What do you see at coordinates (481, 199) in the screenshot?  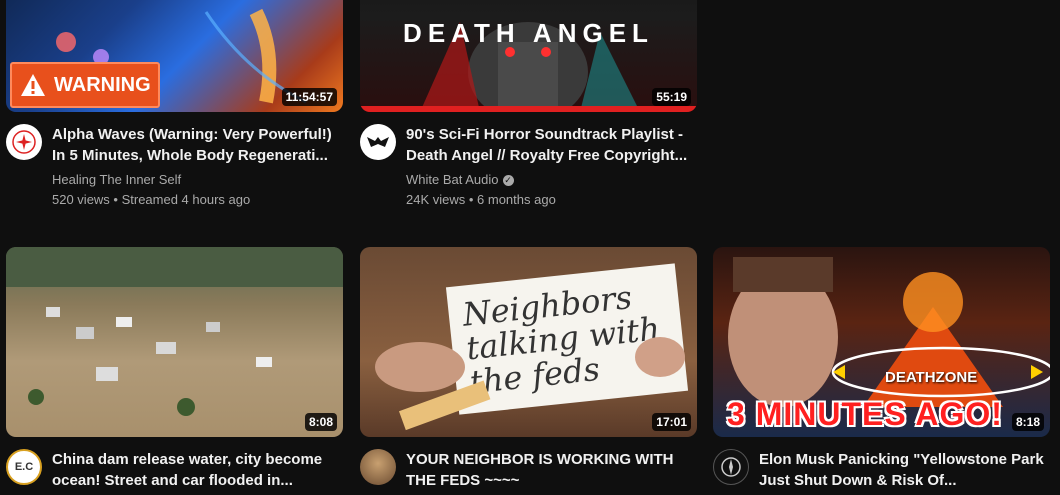 I see `video-stats: 24K views • 6 months ago` at bounding box center [481, 199].